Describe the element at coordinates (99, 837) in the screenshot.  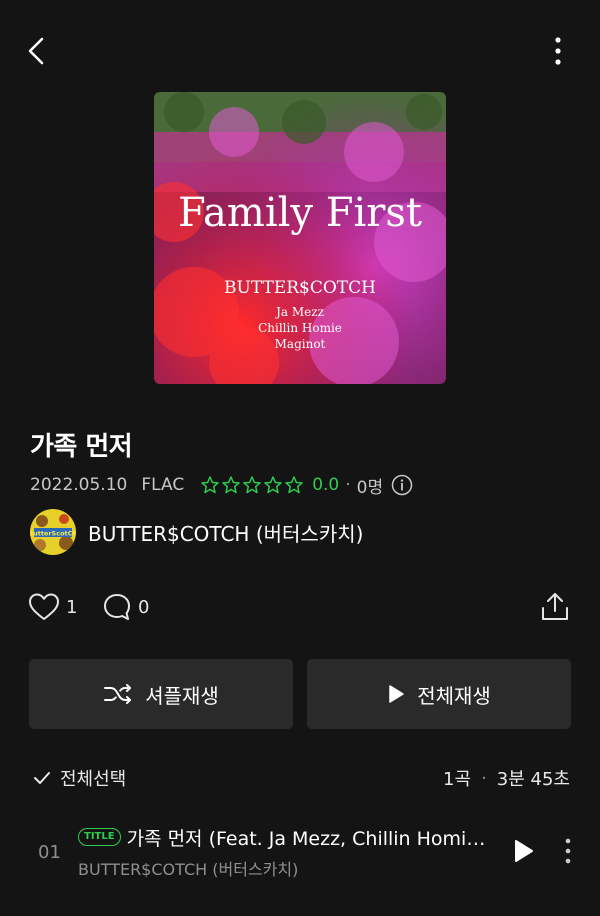
I see `title-track-badge: TITLE` at that location.